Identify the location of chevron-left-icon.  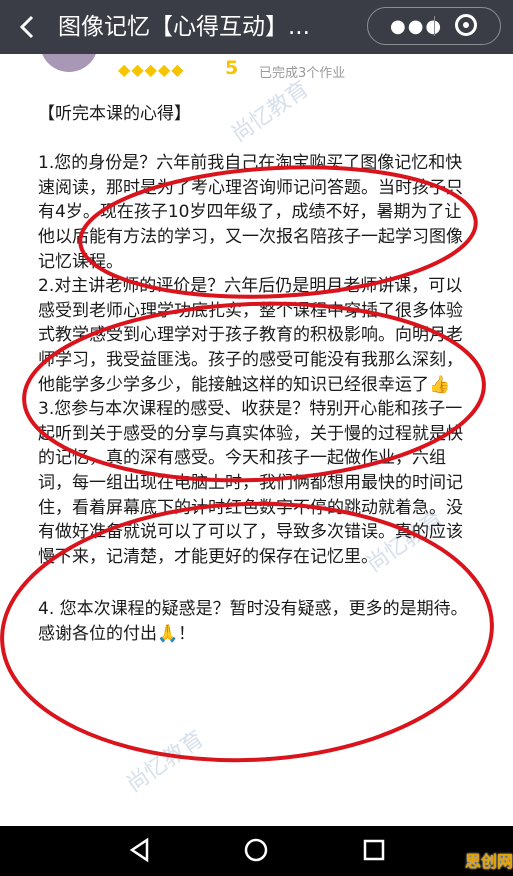
(29, 27).